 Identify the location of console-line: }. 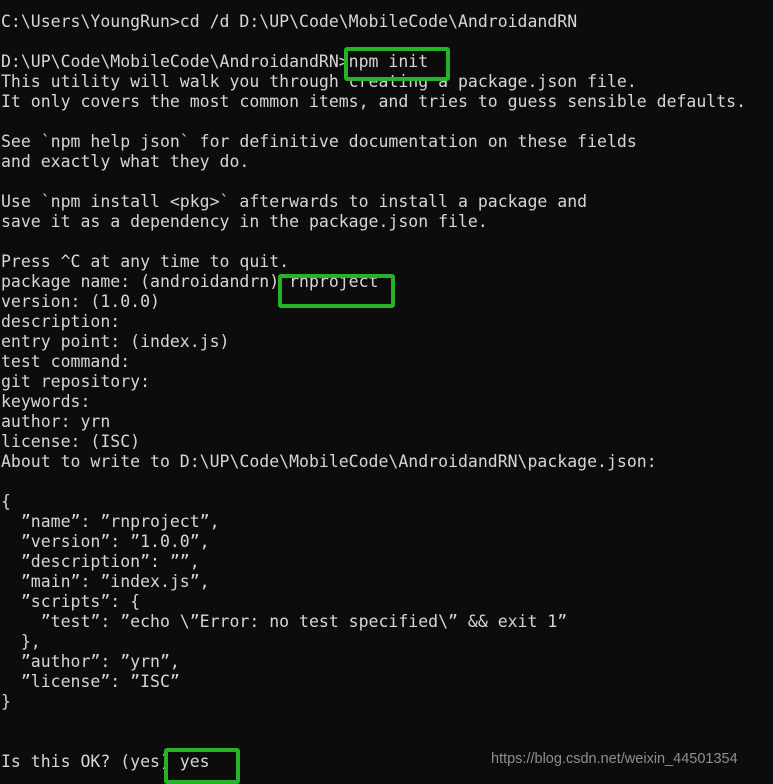
(6, 701).